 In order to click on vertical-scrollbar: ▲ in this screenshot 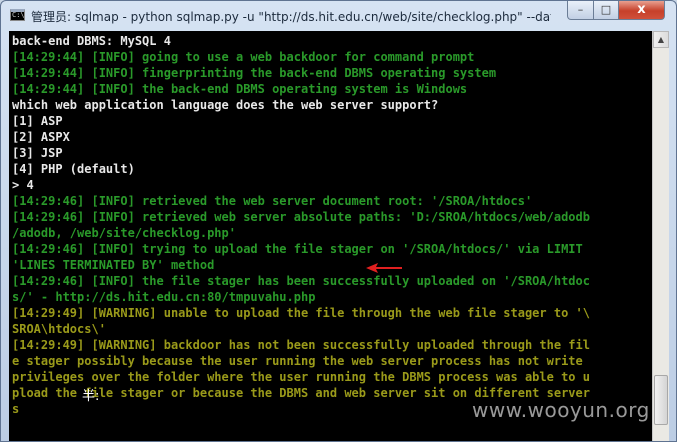, I will do `click(660, 236)`.